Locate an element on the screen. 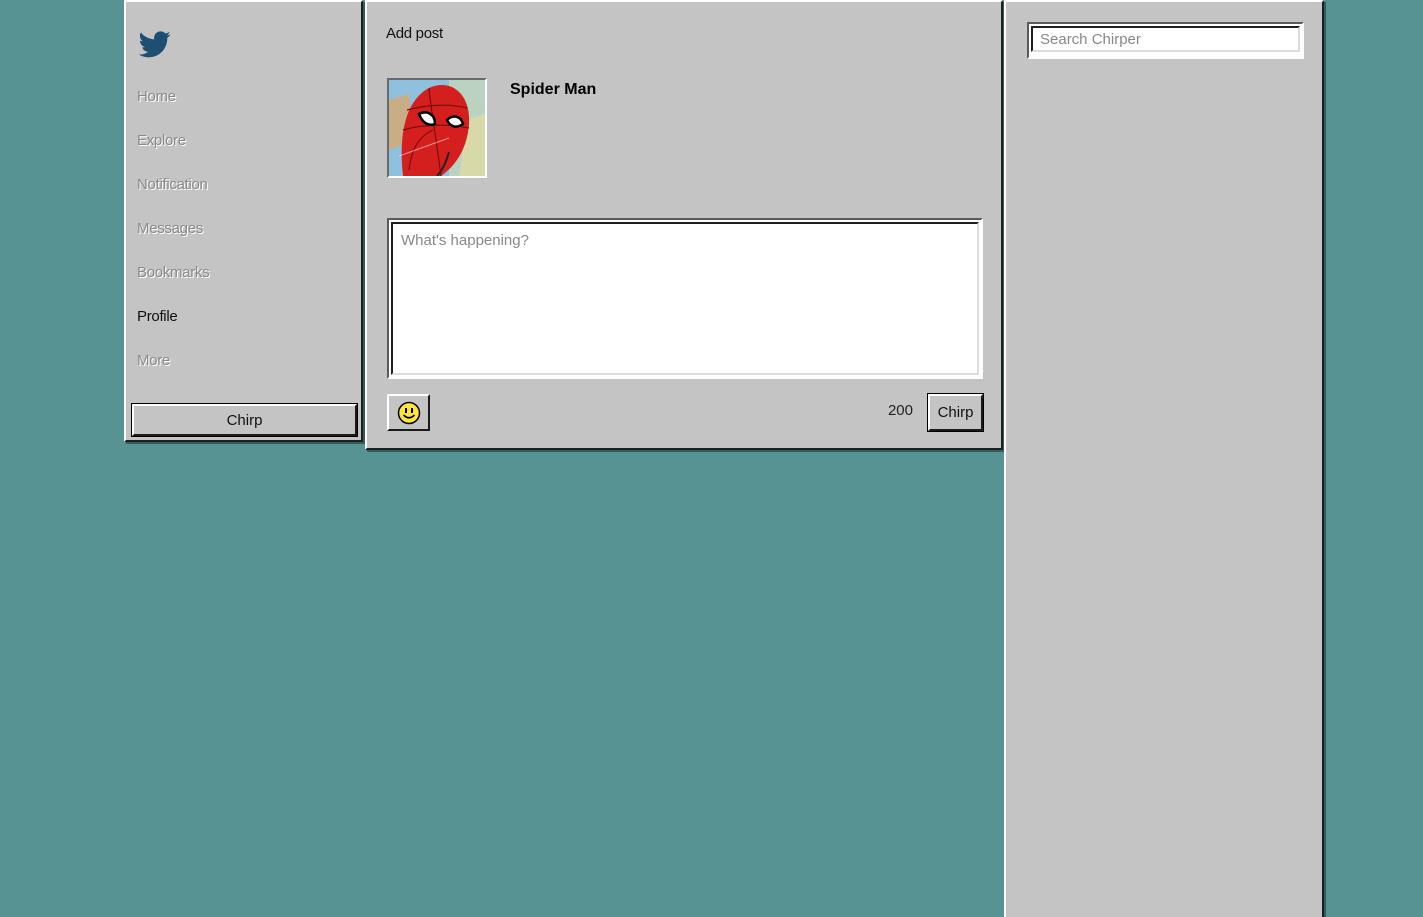  search-box is located at coordinates (1165, 40).